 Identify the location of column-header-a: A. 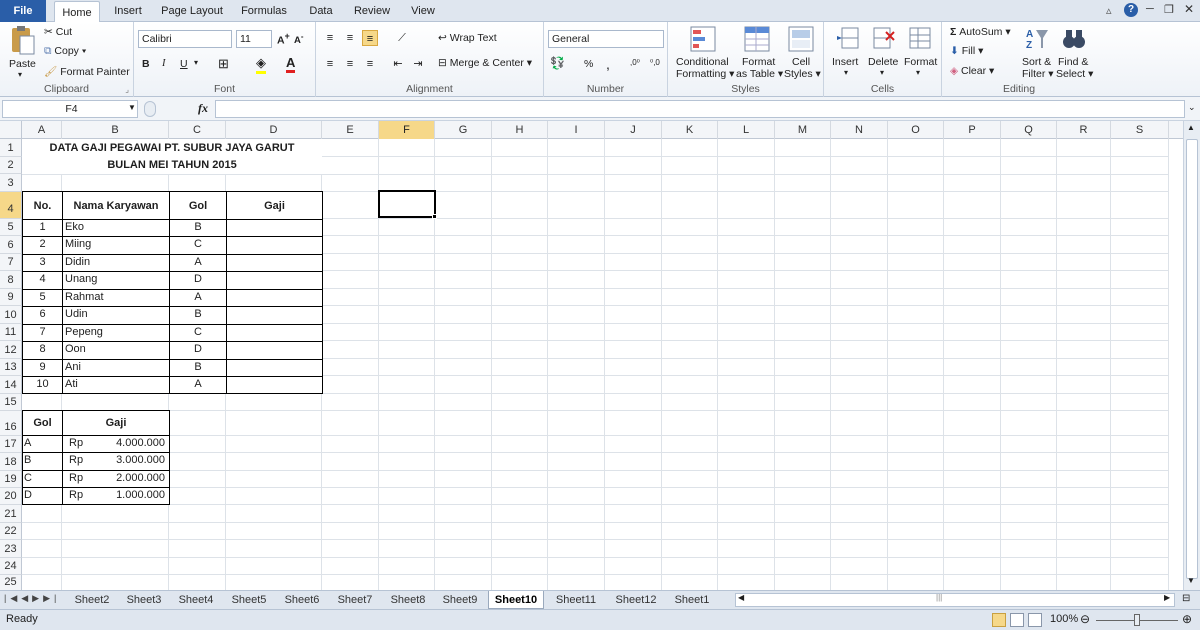
(42, 130).